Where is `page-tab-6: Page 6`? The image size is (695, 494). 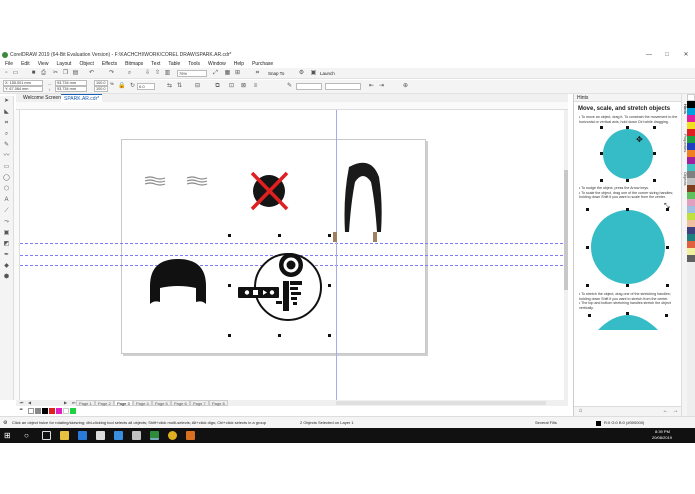
page-tab-6: Page 6 is located at coordinates (180, 403).